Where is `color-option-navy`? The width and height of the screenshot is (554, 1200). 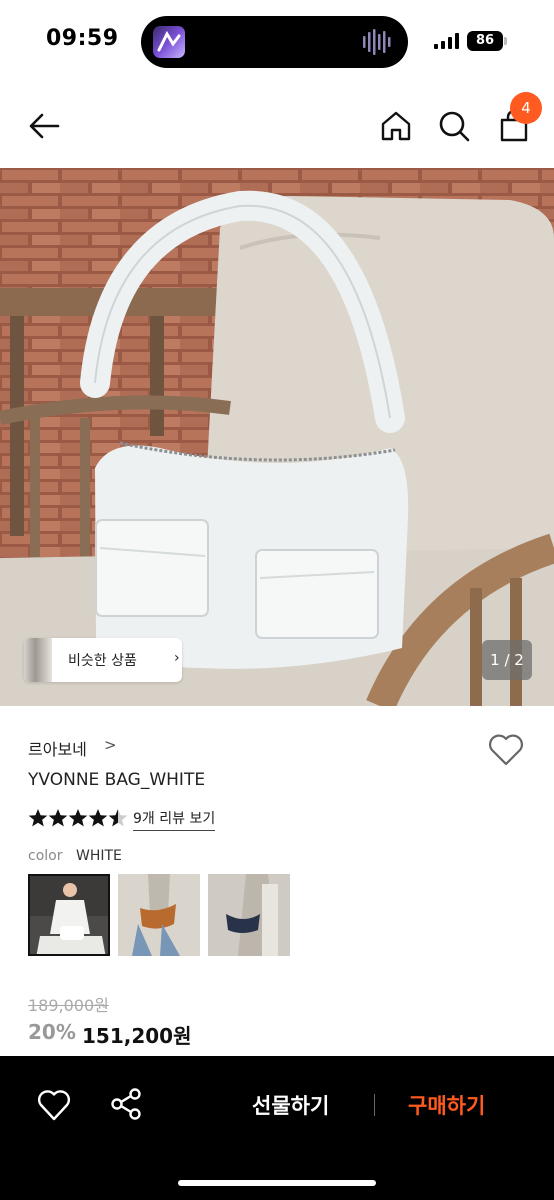 color-option-navy is located at coordinates (249, 915).